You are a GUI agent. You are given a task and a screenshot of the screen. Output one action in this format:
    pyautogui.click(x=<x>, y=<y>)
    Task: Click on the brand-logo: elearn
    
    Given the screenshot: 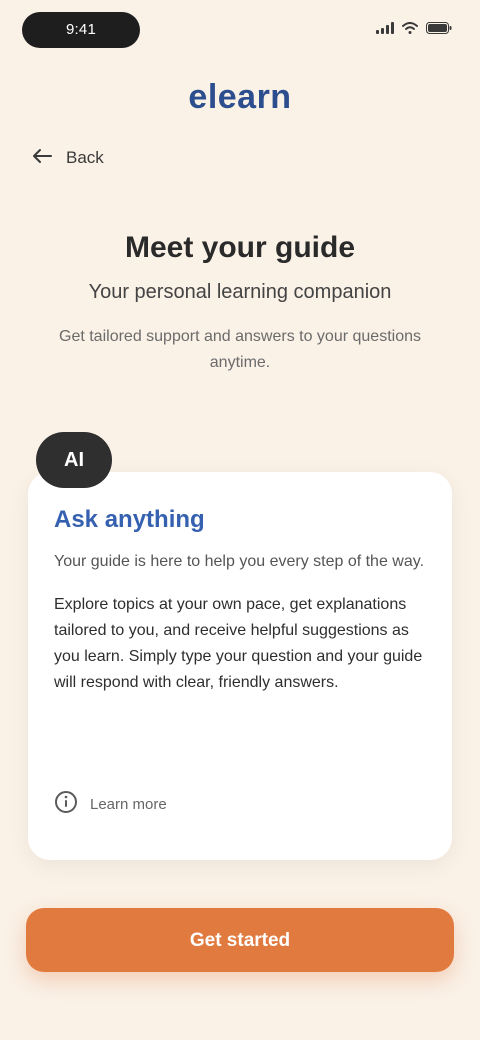 What is the action you would take?
    pyautogui.click(x=240, y=97)
    